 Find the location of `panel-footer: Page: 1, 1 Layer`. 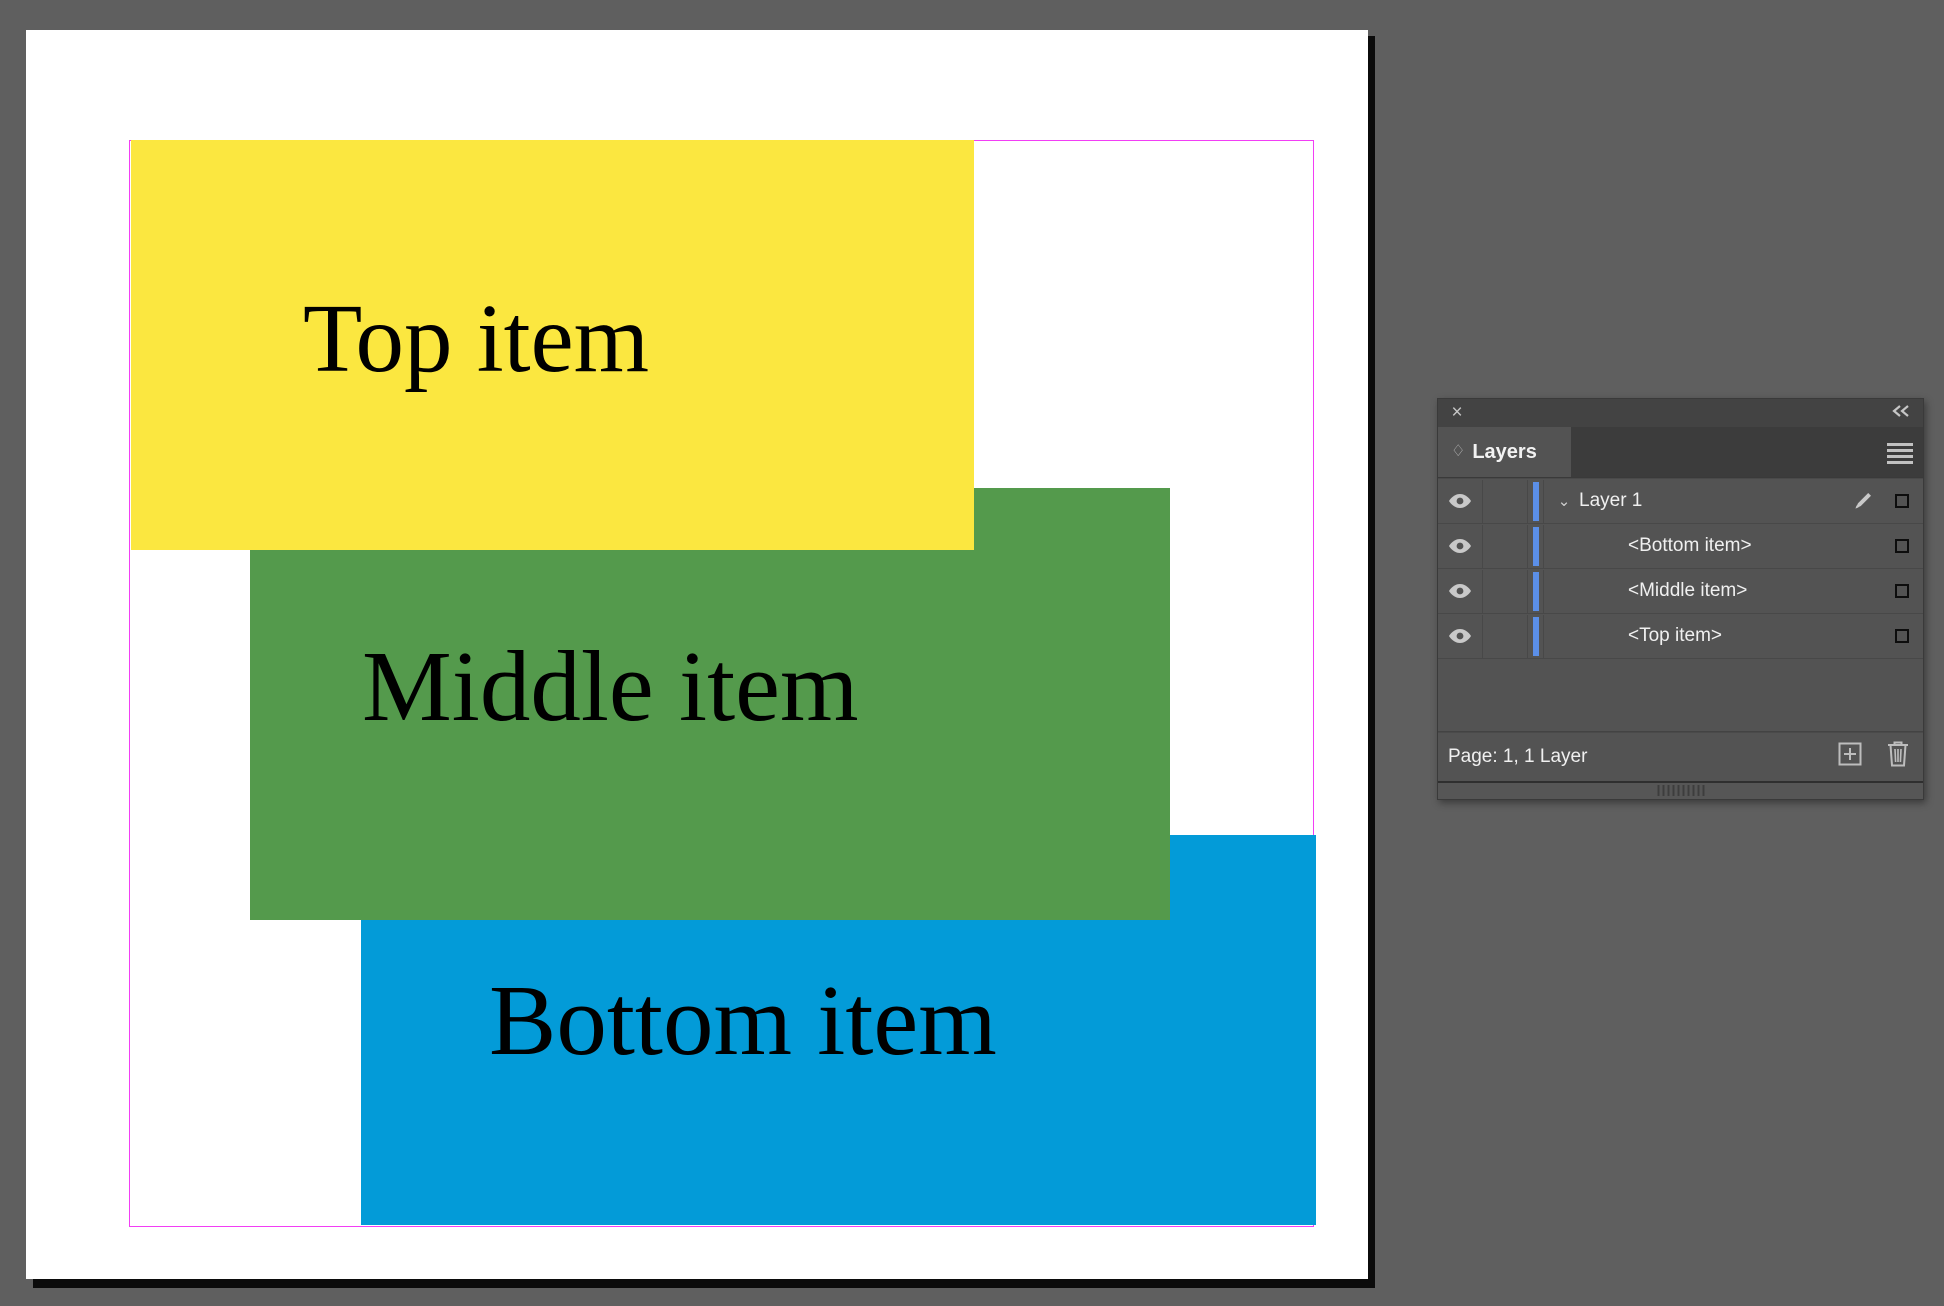

panel-footer: Page: 1, 1 Layer is located at coordinates (1680, 756).